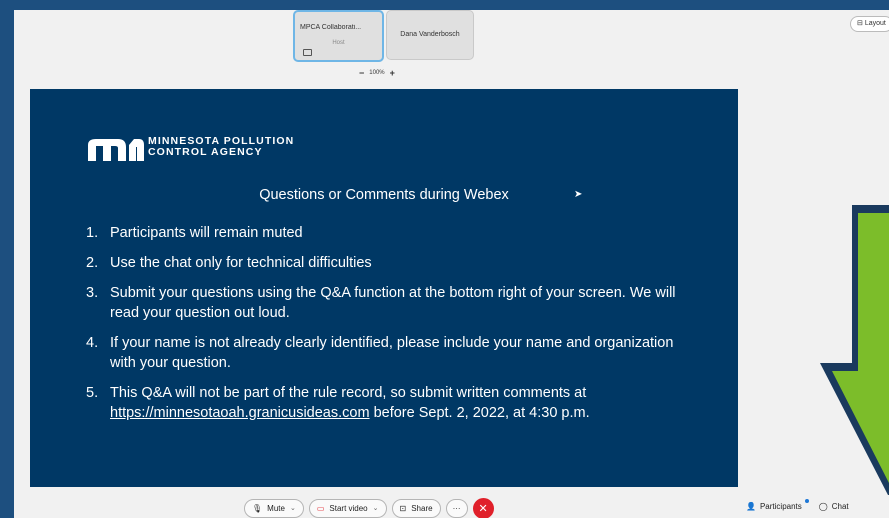  I want to click on mouse-cursor-icon: ➤, so click(578, 194).